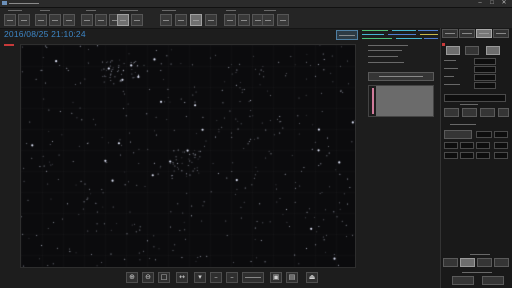 The image size is (512, 288). Describe the element at coordinates (148, 277) in the screenshot. I see `zoom-out-icon: ⊖` at that location.